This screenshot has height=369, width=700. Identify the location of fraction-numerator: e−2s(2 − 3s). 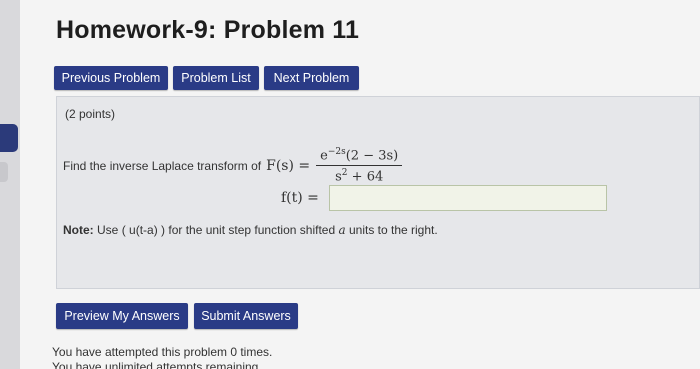
(359, 157).